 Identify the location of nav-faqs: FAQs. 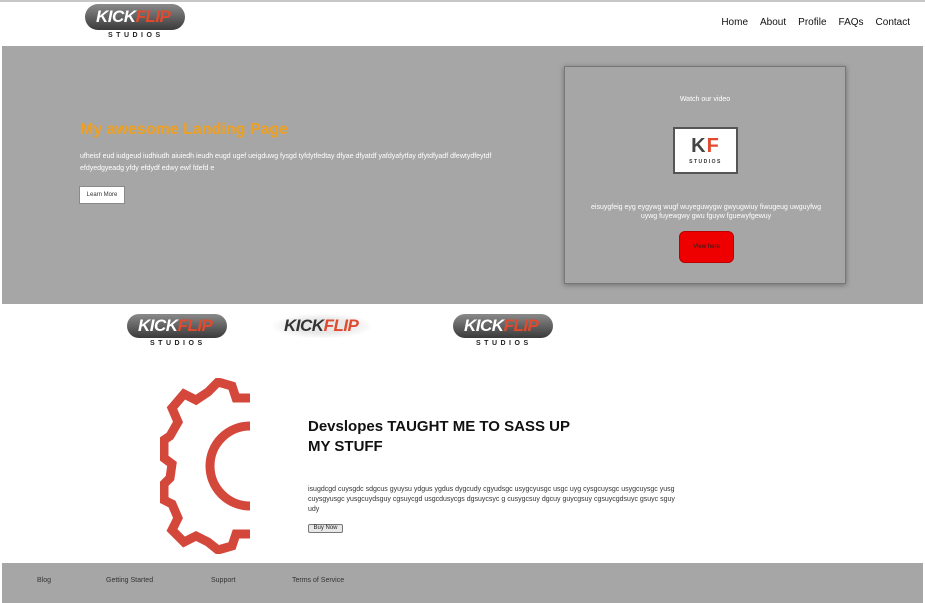
(851, 23).